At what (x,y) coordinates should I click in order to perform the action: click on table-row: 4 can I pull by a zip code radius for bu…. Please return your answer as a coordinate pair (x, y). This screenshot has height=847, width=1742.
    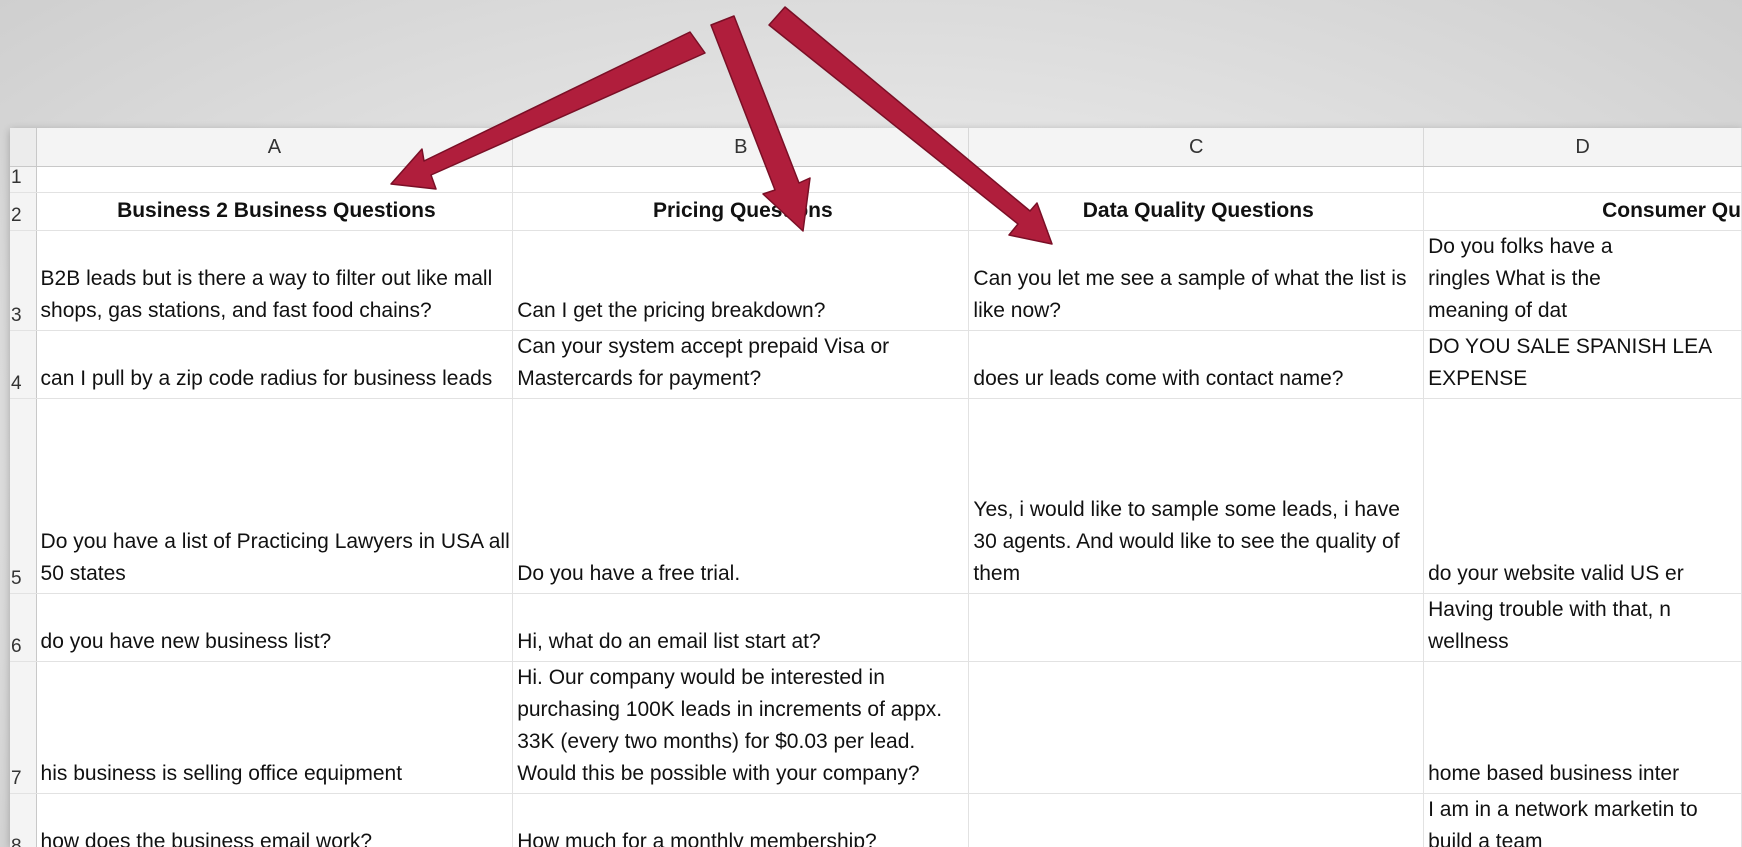
    Looking at the image, I should click on (876, 364).